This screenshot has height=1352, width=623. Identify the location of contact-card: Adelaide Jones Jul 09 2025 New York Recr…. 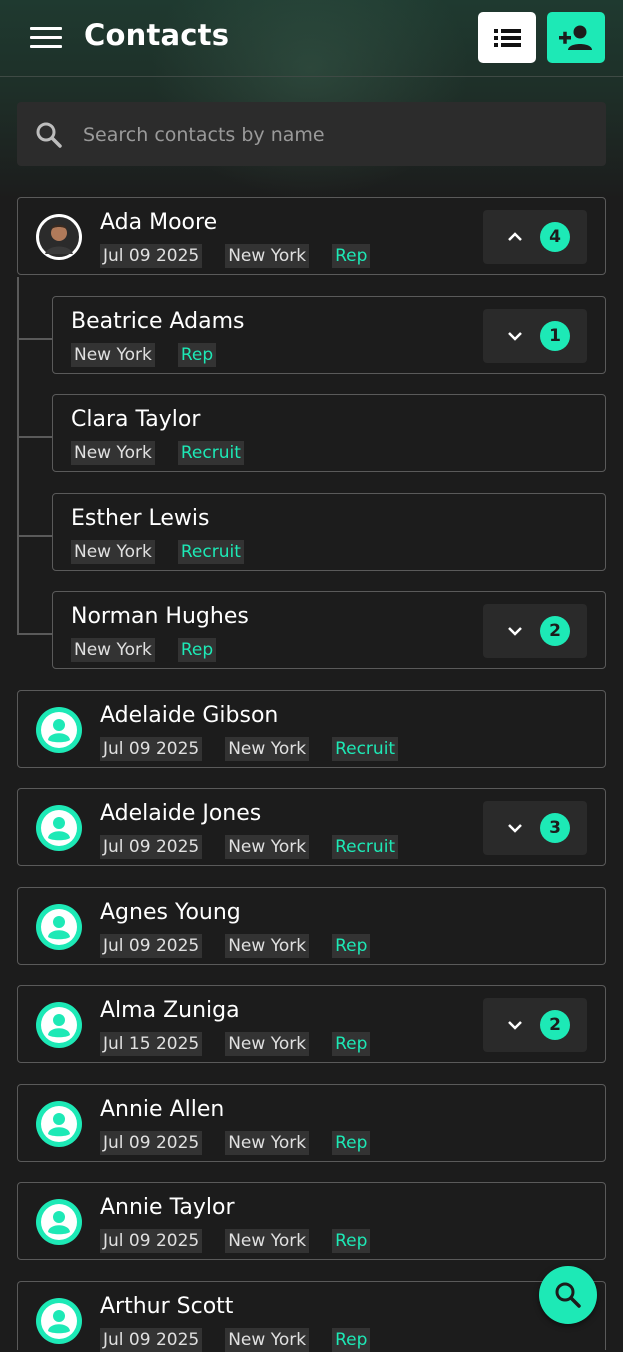
(311, 827).